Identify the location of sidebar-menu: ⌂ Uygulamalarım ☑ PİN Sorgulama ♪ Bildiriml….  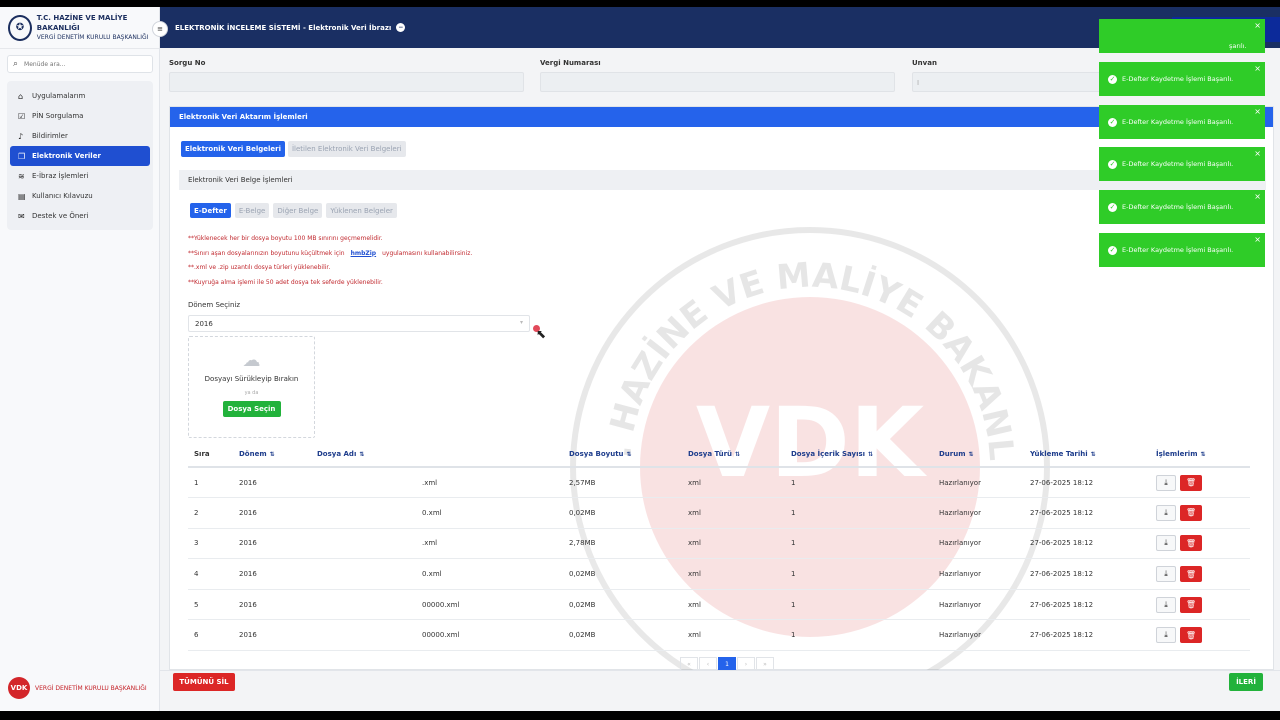
(80, 155).